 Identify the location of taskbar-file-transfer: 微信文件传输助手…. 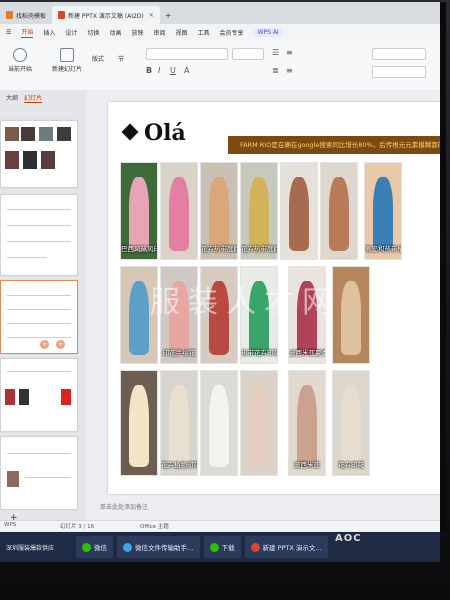
(158, 547).